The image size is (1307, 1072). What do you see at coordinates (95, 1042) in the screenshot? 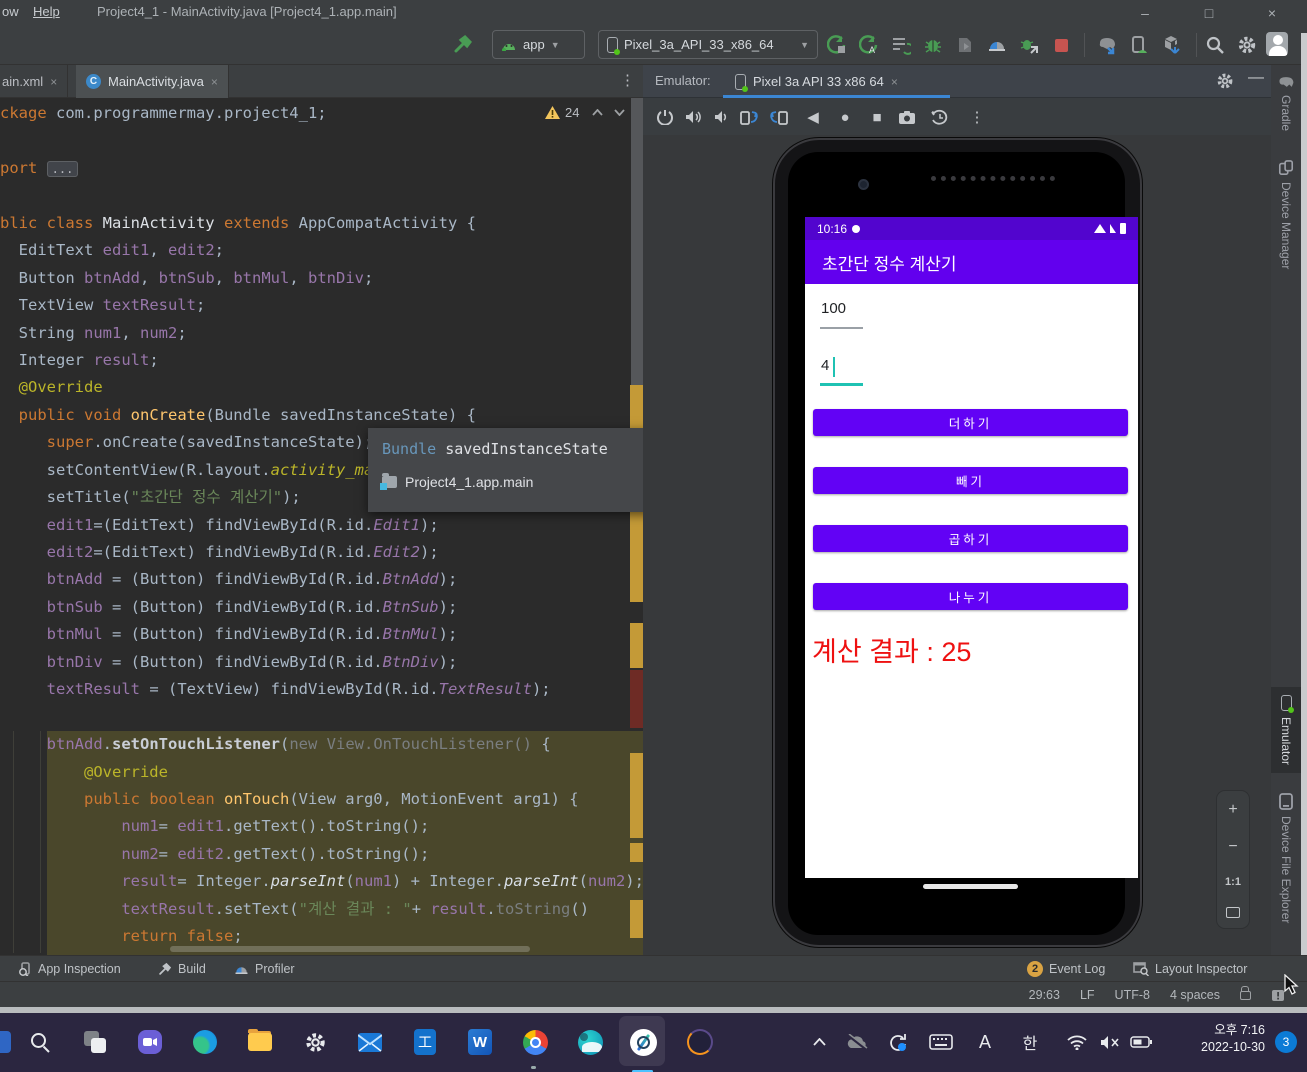
I see `task-view-icon` at bounding box center [95, 1042].